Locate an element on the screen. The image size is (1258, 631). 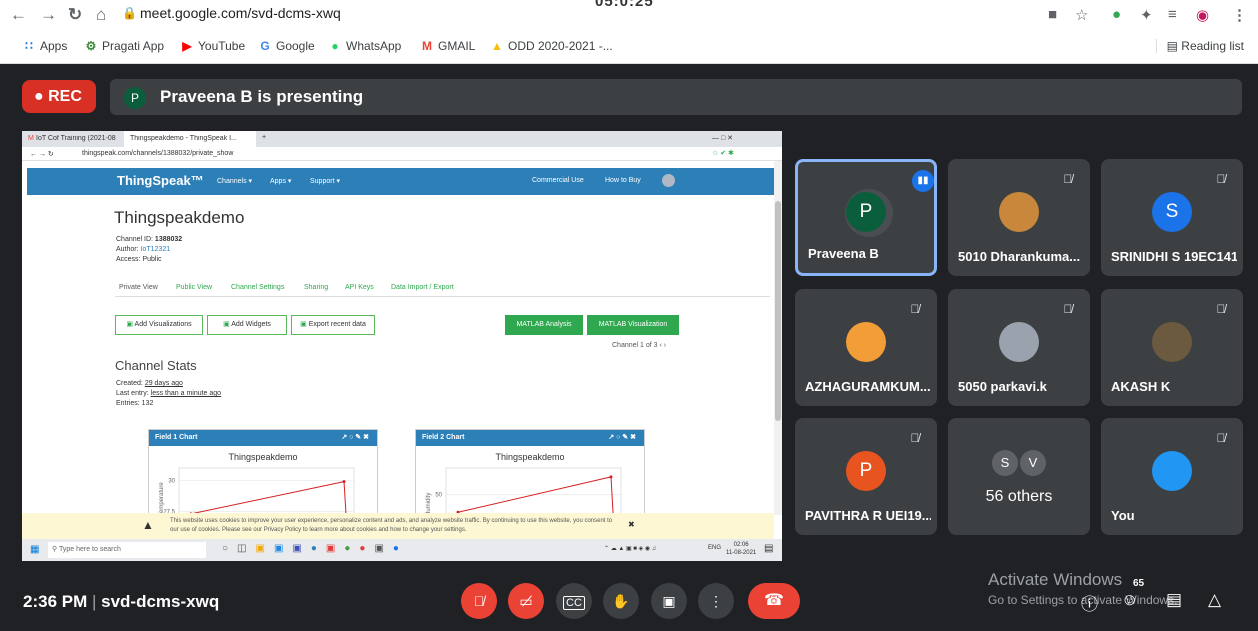
chat-icon: ▤ is located at coordinates (1174, 600).